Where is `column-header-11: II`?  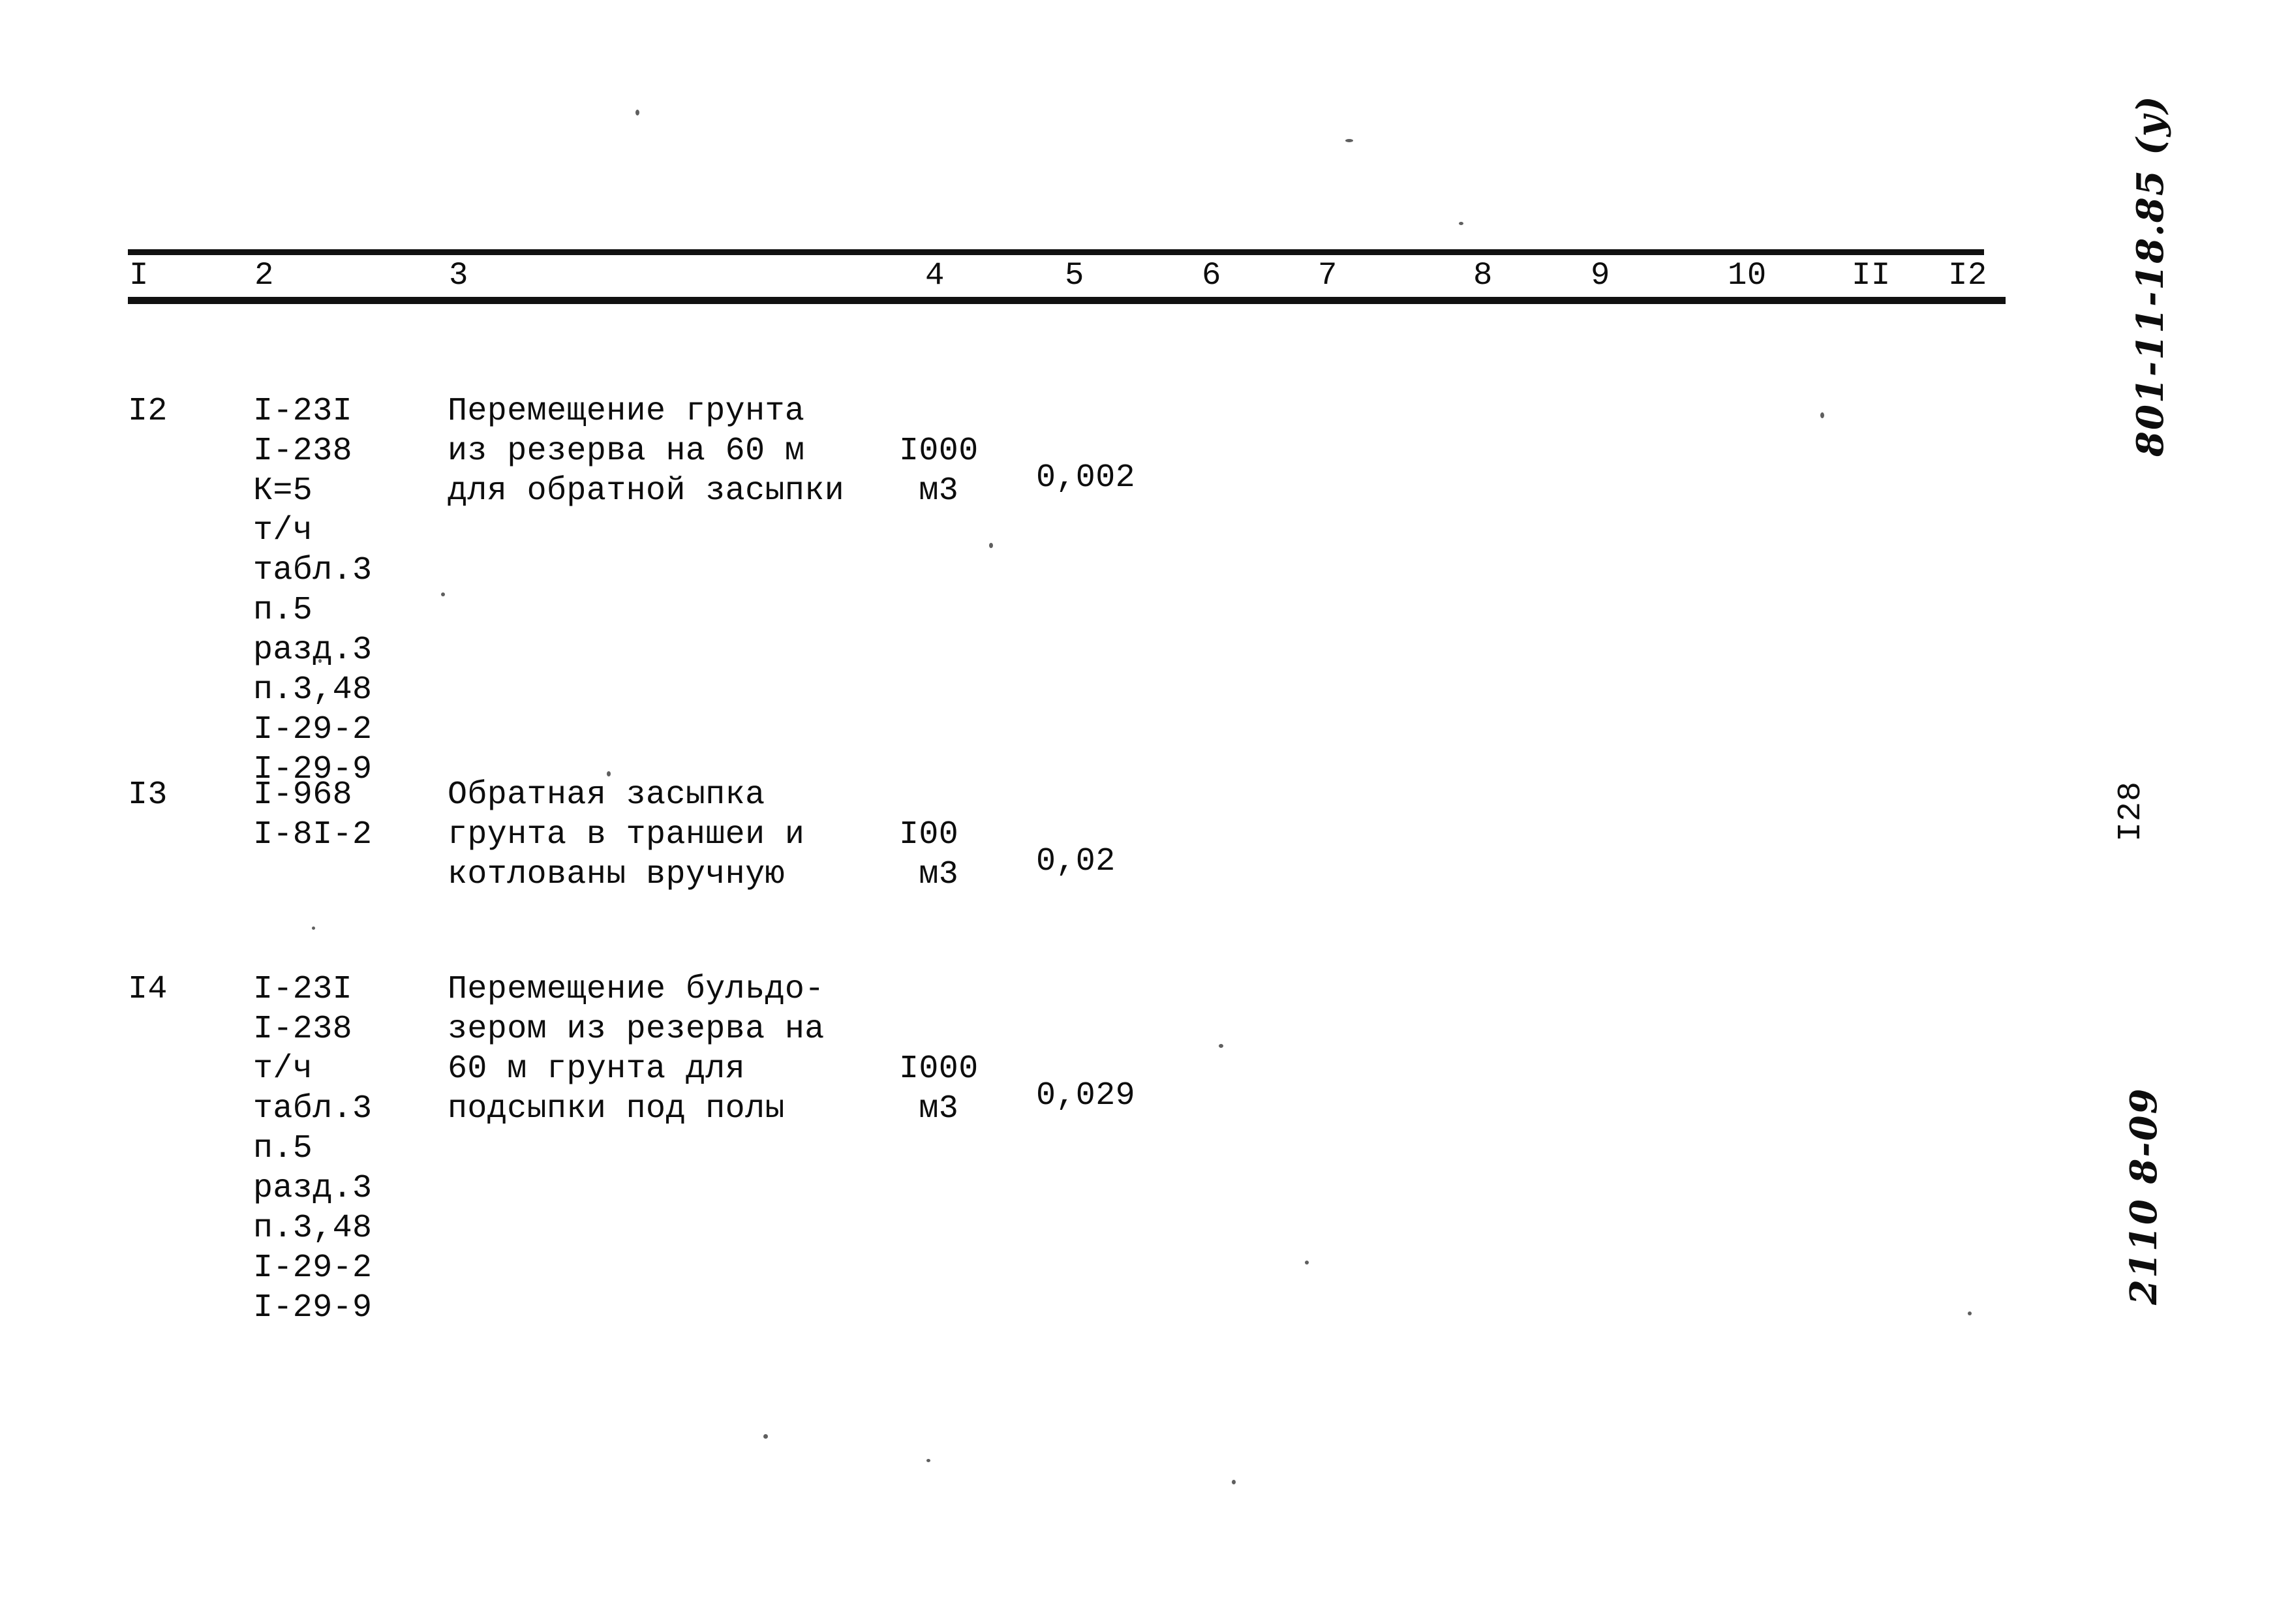
column-header-11: II is located at coordinates (1871, 275).